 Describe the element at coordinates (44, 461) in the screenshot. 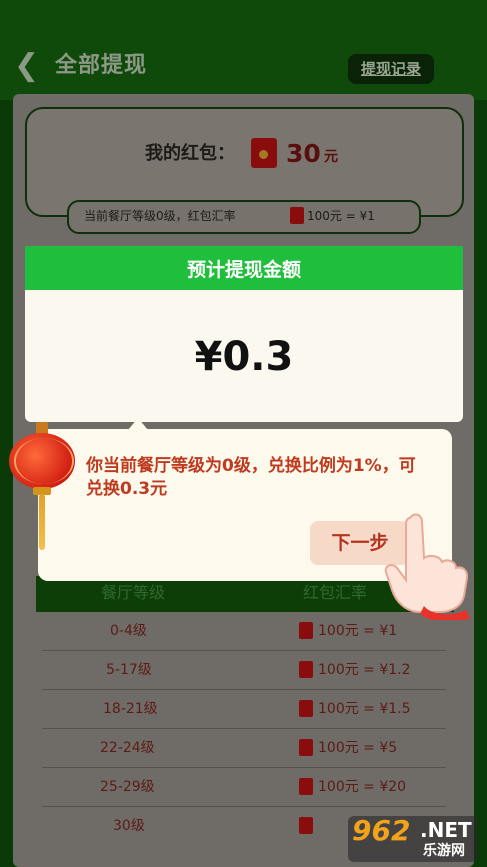

I see `lantern-icon-stripes` at that location.